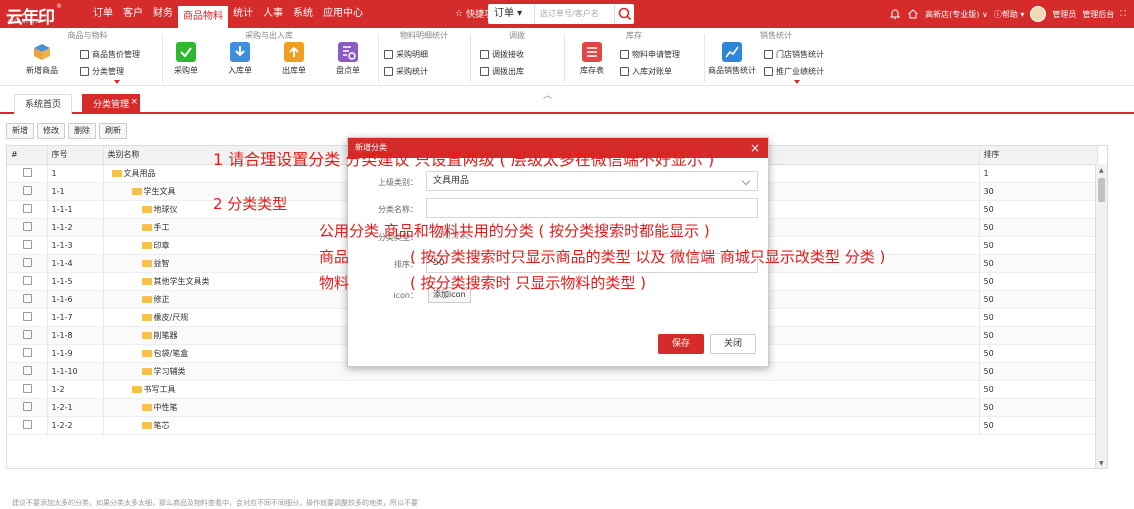 The image size is (1134, 509). Describe the element at coordinates (75, 173) in the screenshot. I see `row-seq: 1` at that location.